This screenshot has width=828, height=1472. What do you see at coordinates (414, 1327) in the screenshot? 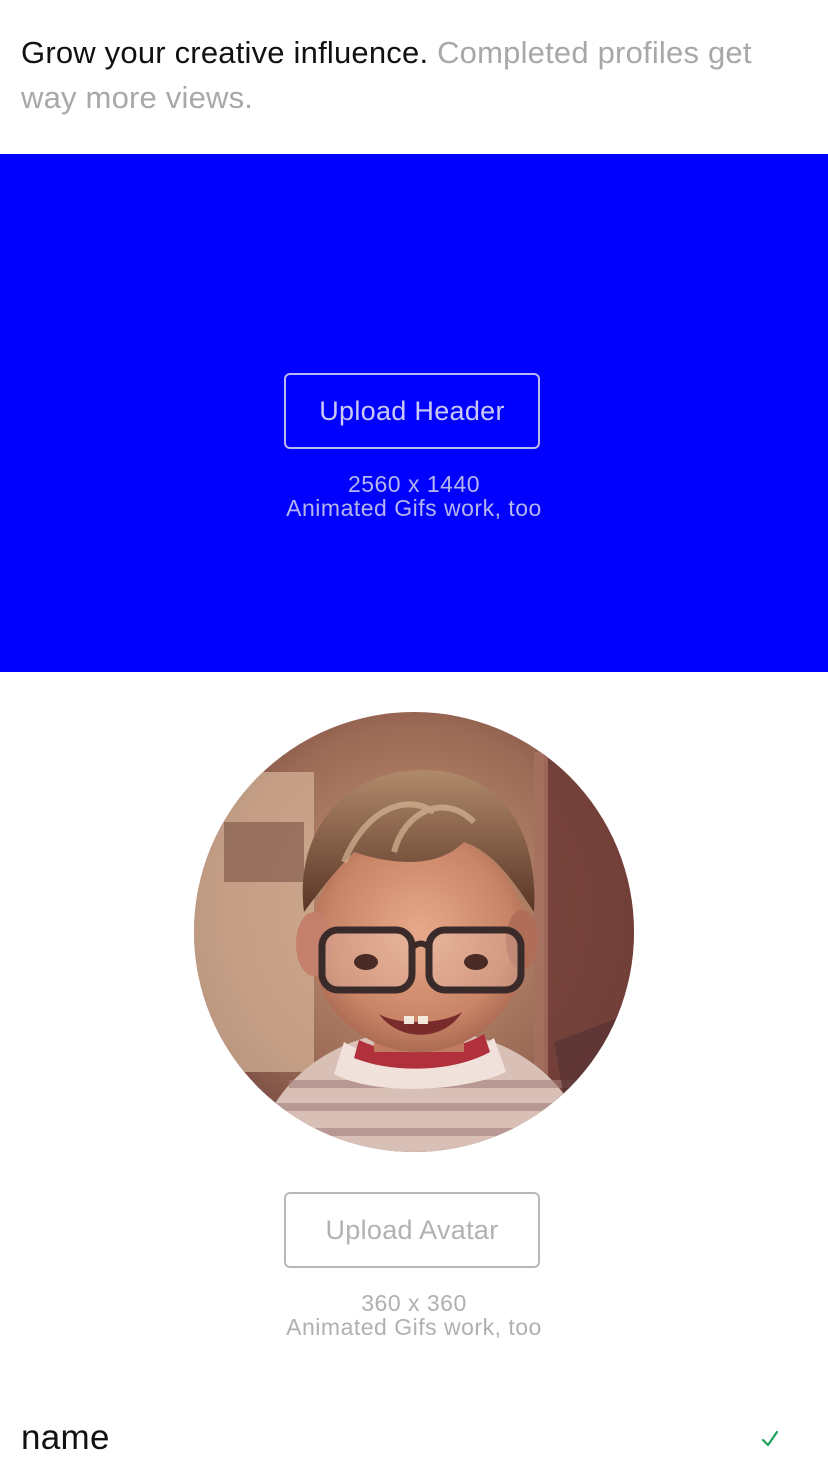
I see `avatar-gif-note: Animated Gifs work, too` at bounding box center [414, 1327].